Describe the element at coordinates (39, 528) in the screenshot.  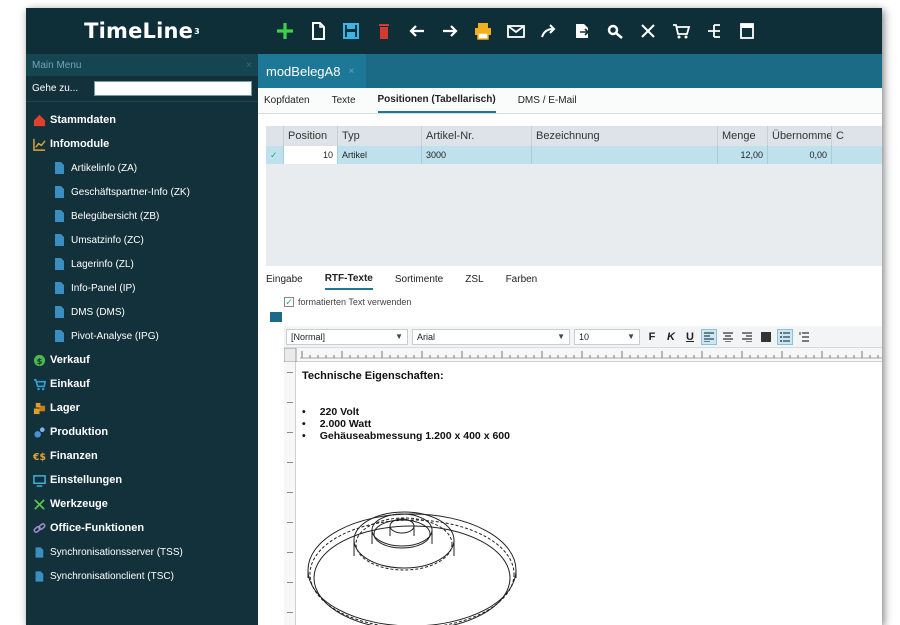
I see `link-icon` at that location.